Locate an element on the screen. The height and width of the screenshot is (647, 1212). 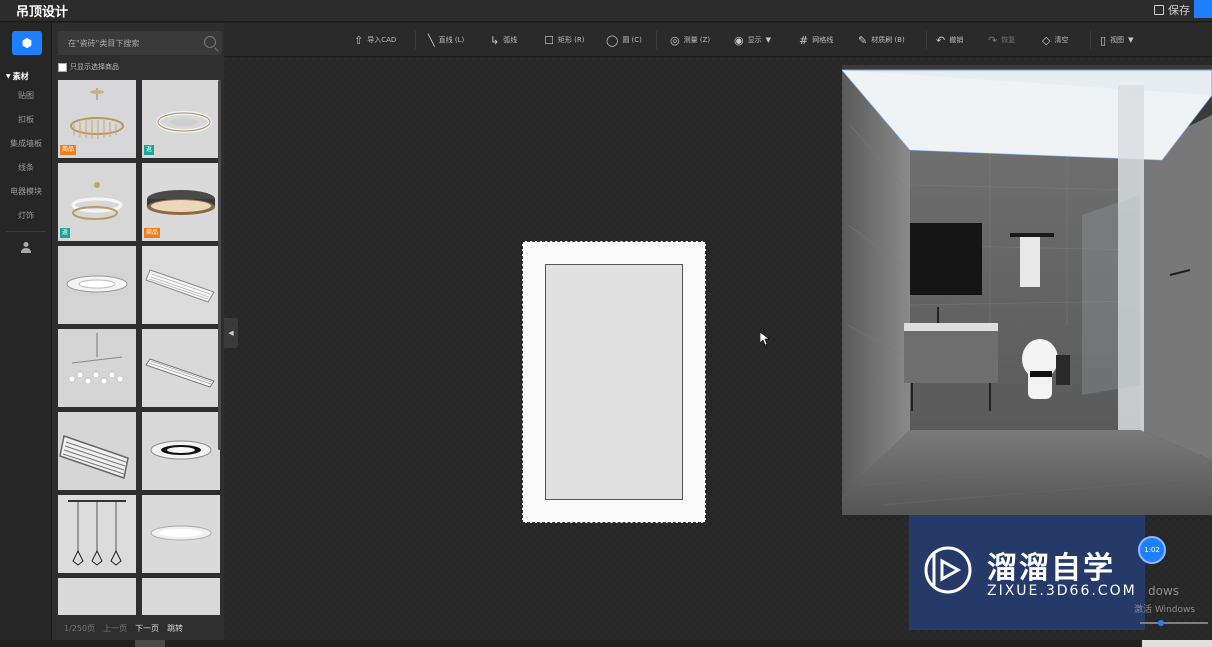
view-dropdown: ▯ 视图 ▼ is located at coordinates (1116, 40).